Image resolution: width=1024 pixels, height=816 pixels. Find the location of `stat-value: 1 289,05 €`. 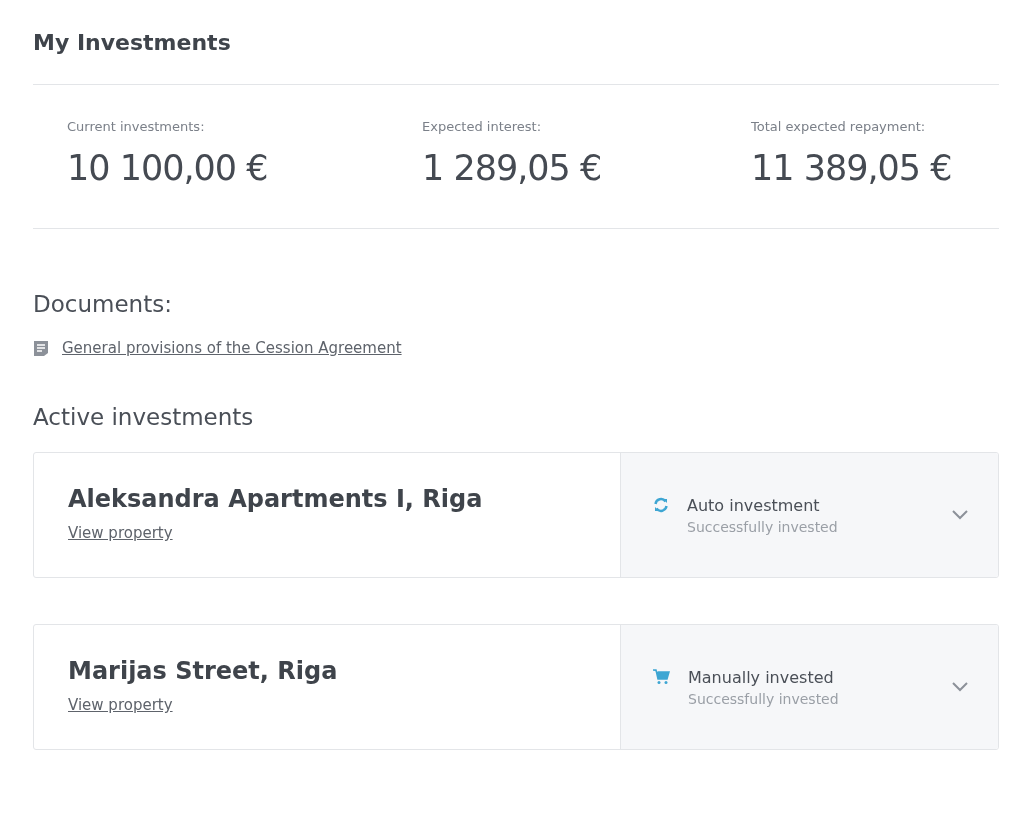

stat-value: 1 289,05 € is located at coordinates (512, 168).